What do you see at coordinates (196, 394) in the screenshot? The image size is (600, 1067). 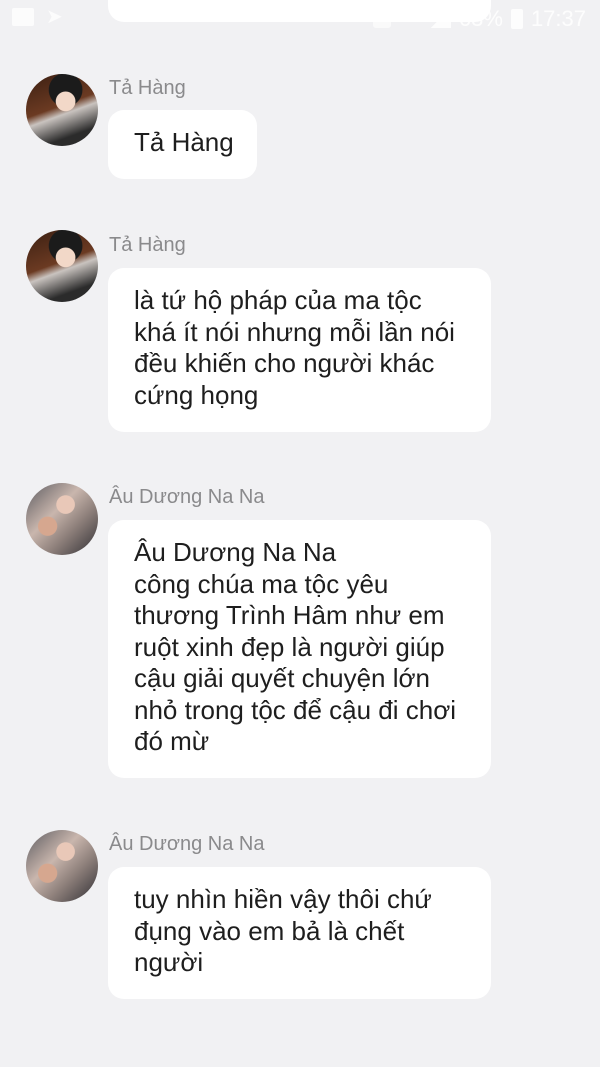 I see `message-text-line: cứng họng` at bounding box center [196, 394].